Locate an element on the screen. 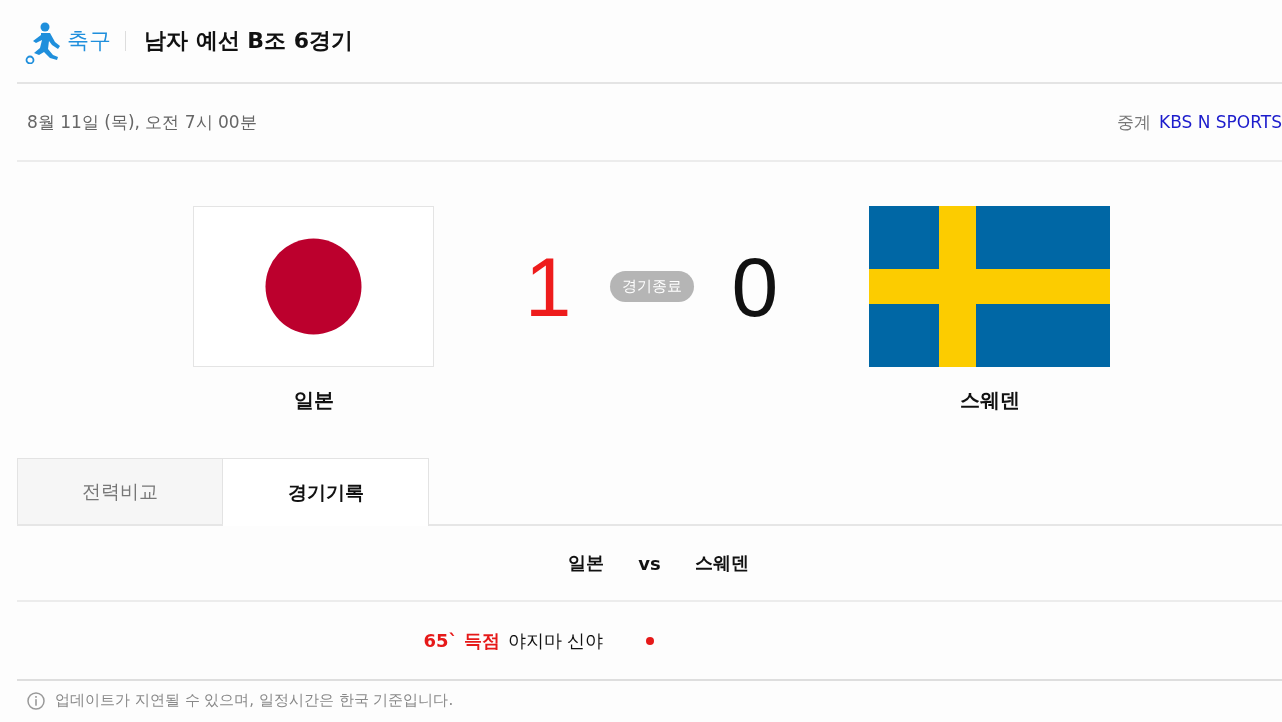 The height and width of the screenshot is (722, 1282). soccer-player-icon is located at coordinates (43, 43).